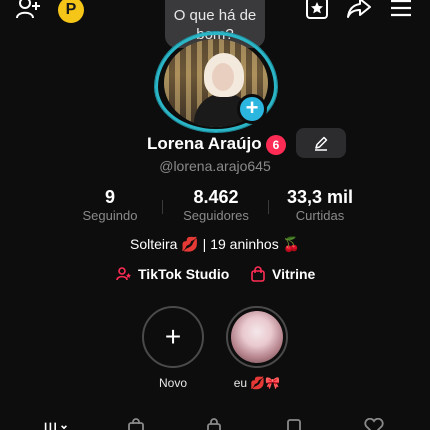 The height and width of the screenshot is (430, 430). I want to click on share-icon, so click(359, 11).